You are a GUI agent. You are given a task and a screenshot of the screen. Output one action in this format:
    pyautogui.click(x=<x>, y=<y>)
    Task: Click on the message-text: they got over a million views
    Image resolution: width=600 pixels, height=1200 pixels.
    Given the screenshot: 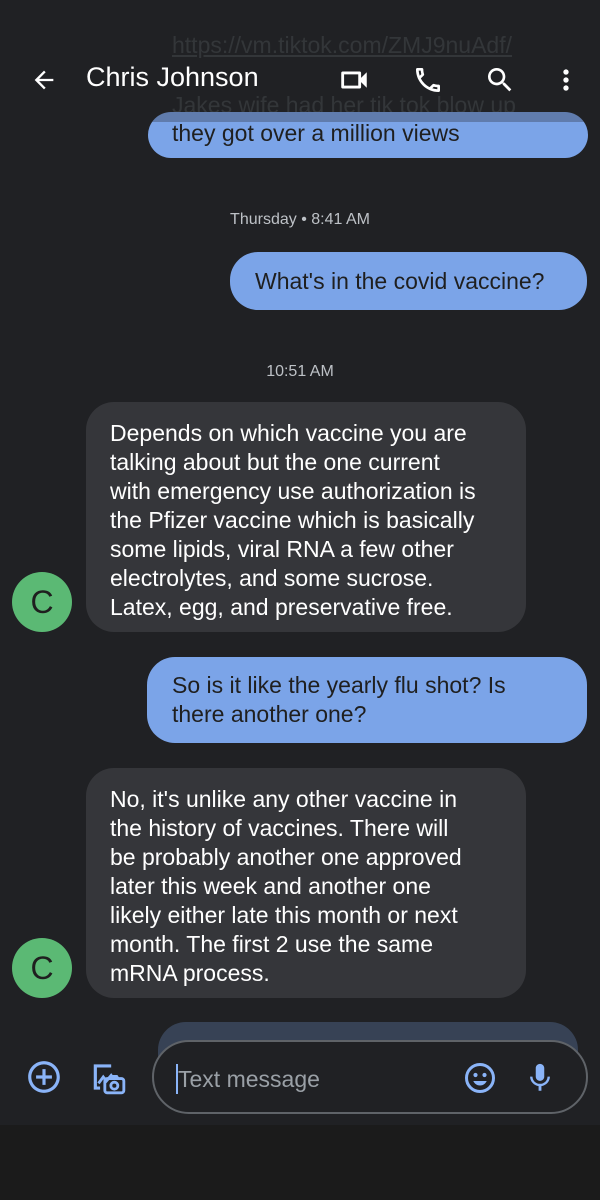 What is the action you would take?
    pyautogui.click(x=316, y=133)
    